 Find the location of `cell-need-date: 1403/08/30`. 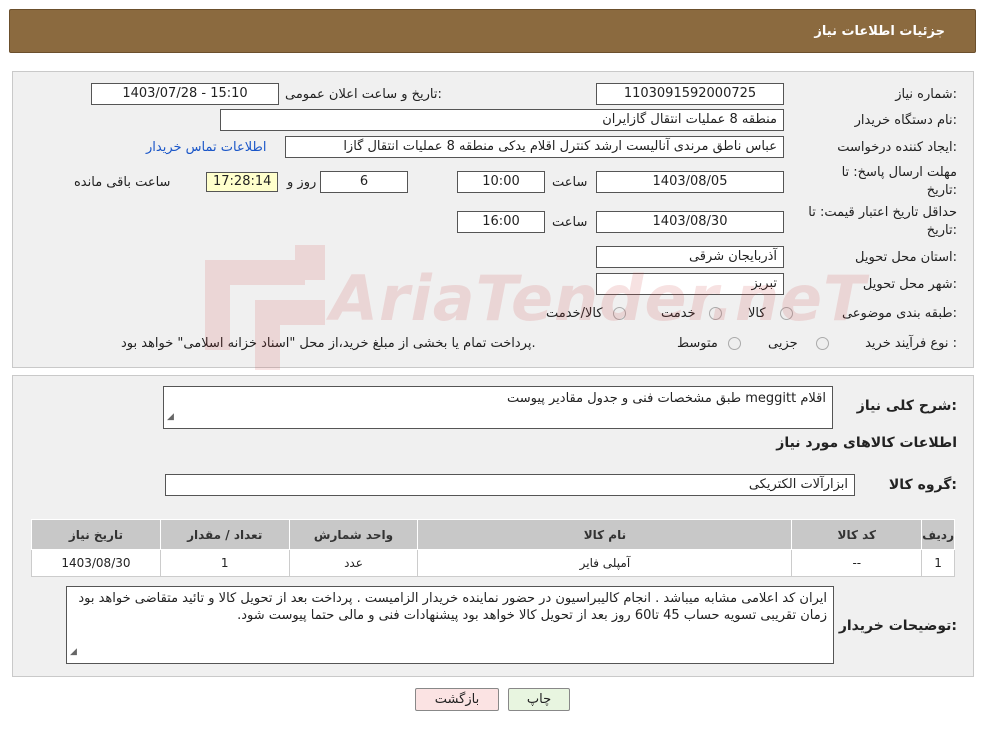

cell-need-date: 1403/08/30 is located at coordinates (96, 563).